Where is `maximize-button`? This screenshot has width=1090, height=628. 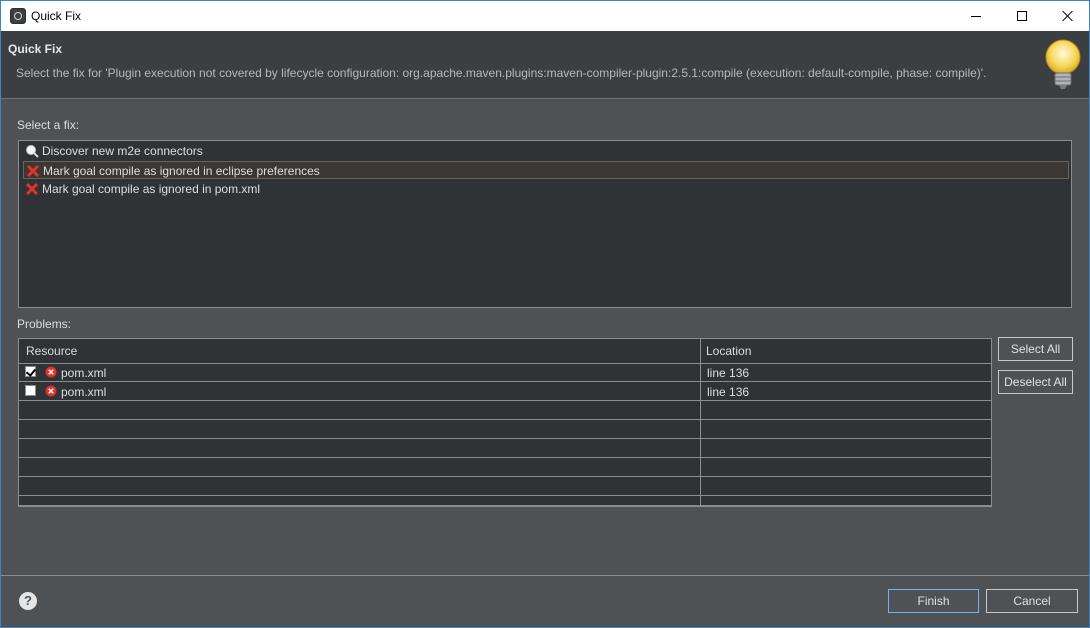
maximize-button is located at coordinates (1022, 16).